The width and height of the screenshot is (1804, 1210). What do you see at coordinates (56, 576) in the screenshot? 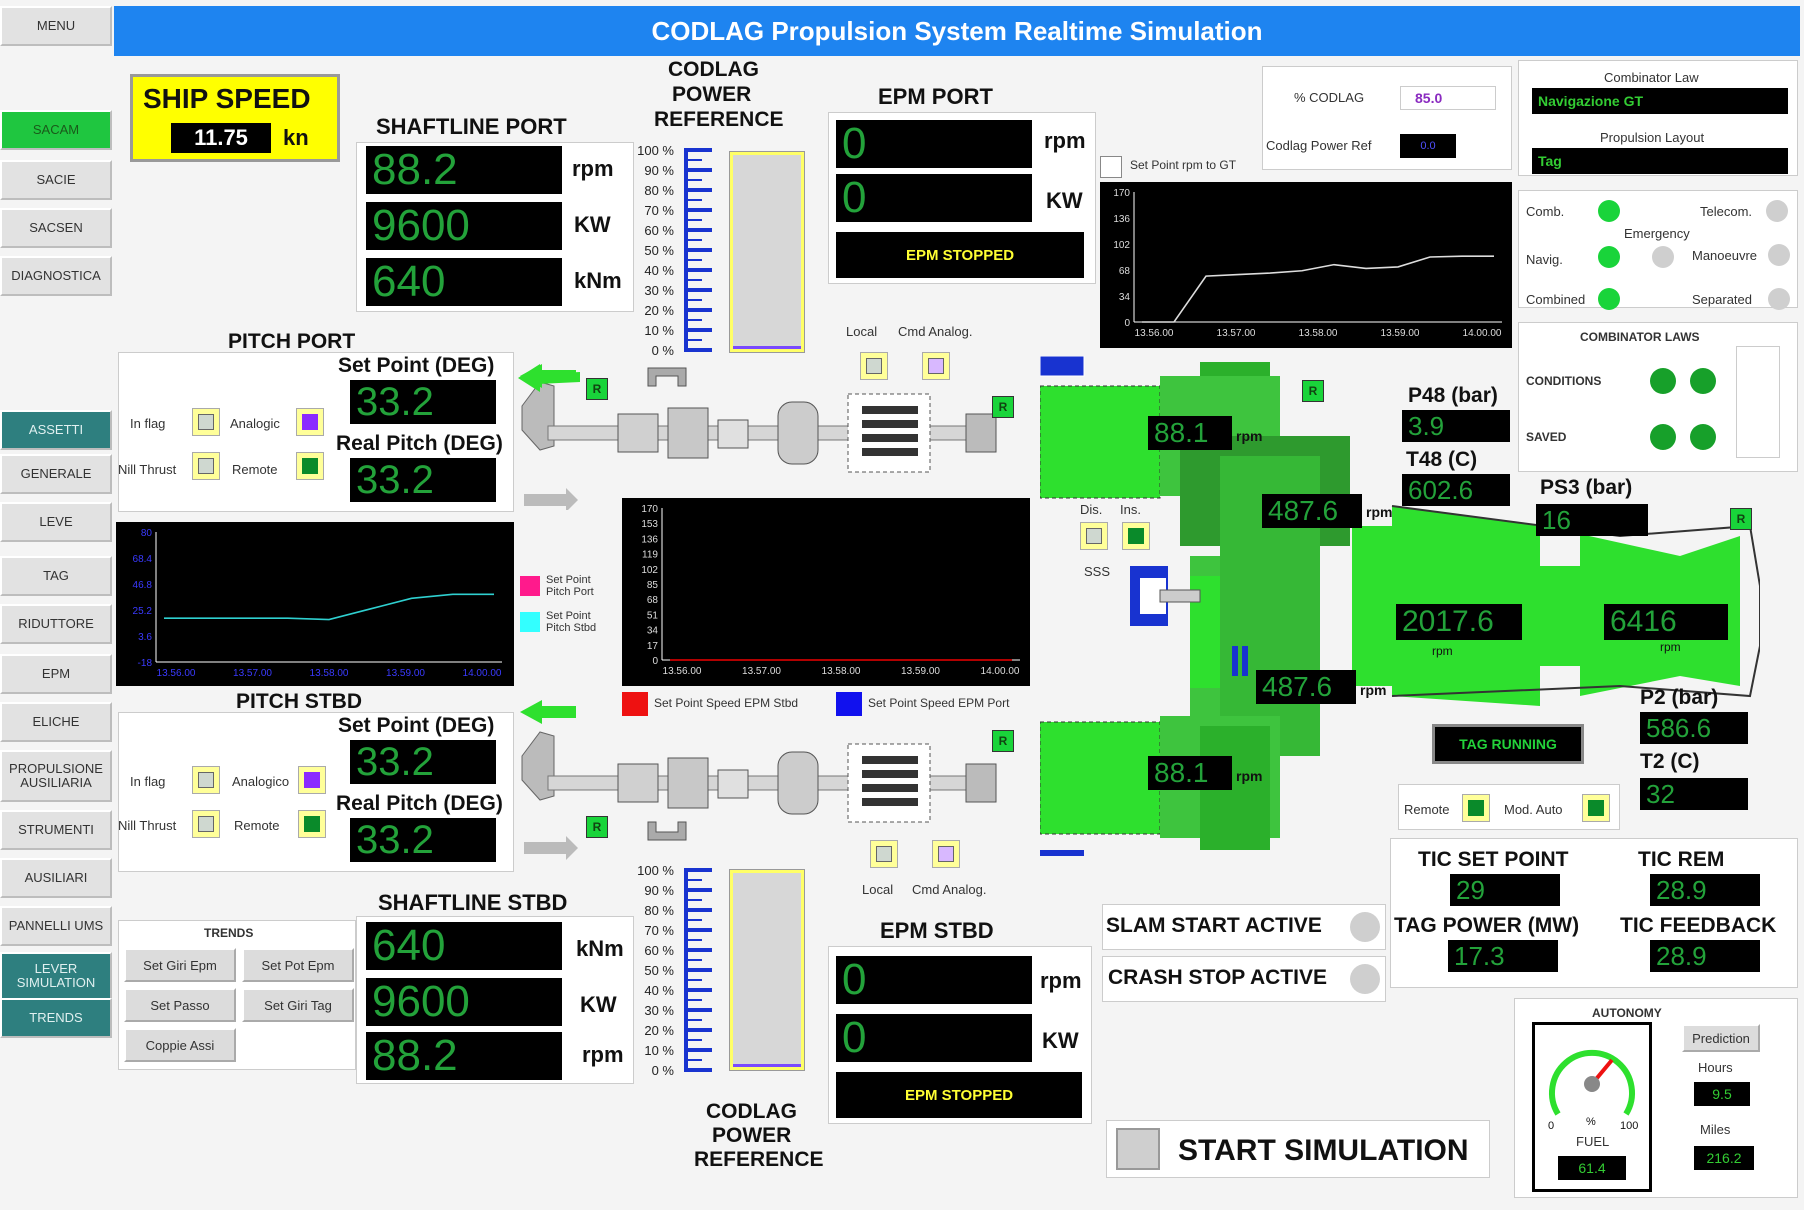
I see `sidebar-item-tag: TAG` at bounding box center [56, 576].